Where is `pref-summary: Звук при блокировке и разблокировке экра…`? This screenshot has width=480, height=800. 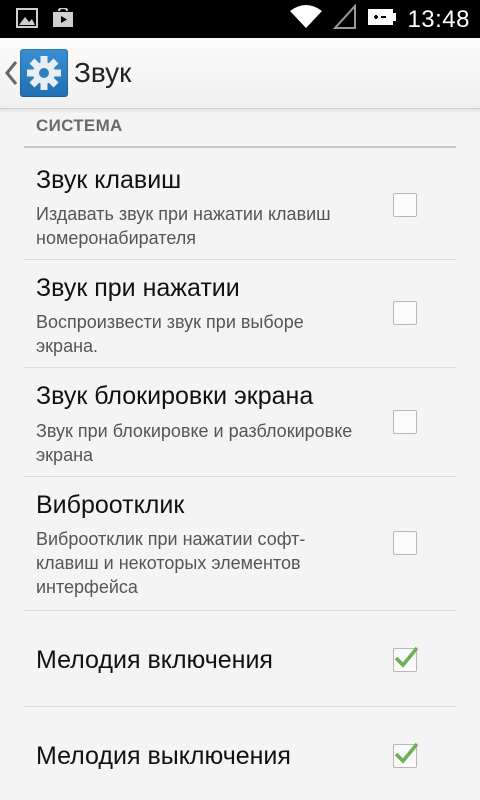
pref-summary: Звук при блокировке и разблокировке экра… is located at coordinates (194, 443).